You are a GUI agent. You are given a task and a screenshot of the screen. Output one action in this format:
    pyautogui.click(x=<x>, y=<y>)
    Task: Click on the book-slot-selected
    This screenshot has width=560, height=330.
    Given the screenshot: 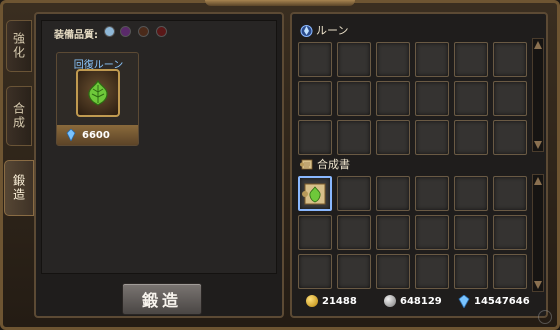 What is the action you would take?
    pyautogui.click(x=315, y=193)
    